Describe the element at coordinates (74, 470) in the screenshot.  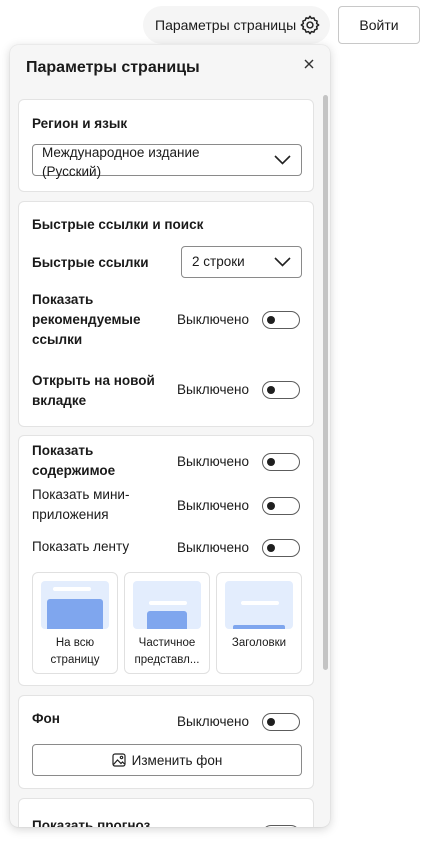
I see `show-content-line2: содержимое` at that location.